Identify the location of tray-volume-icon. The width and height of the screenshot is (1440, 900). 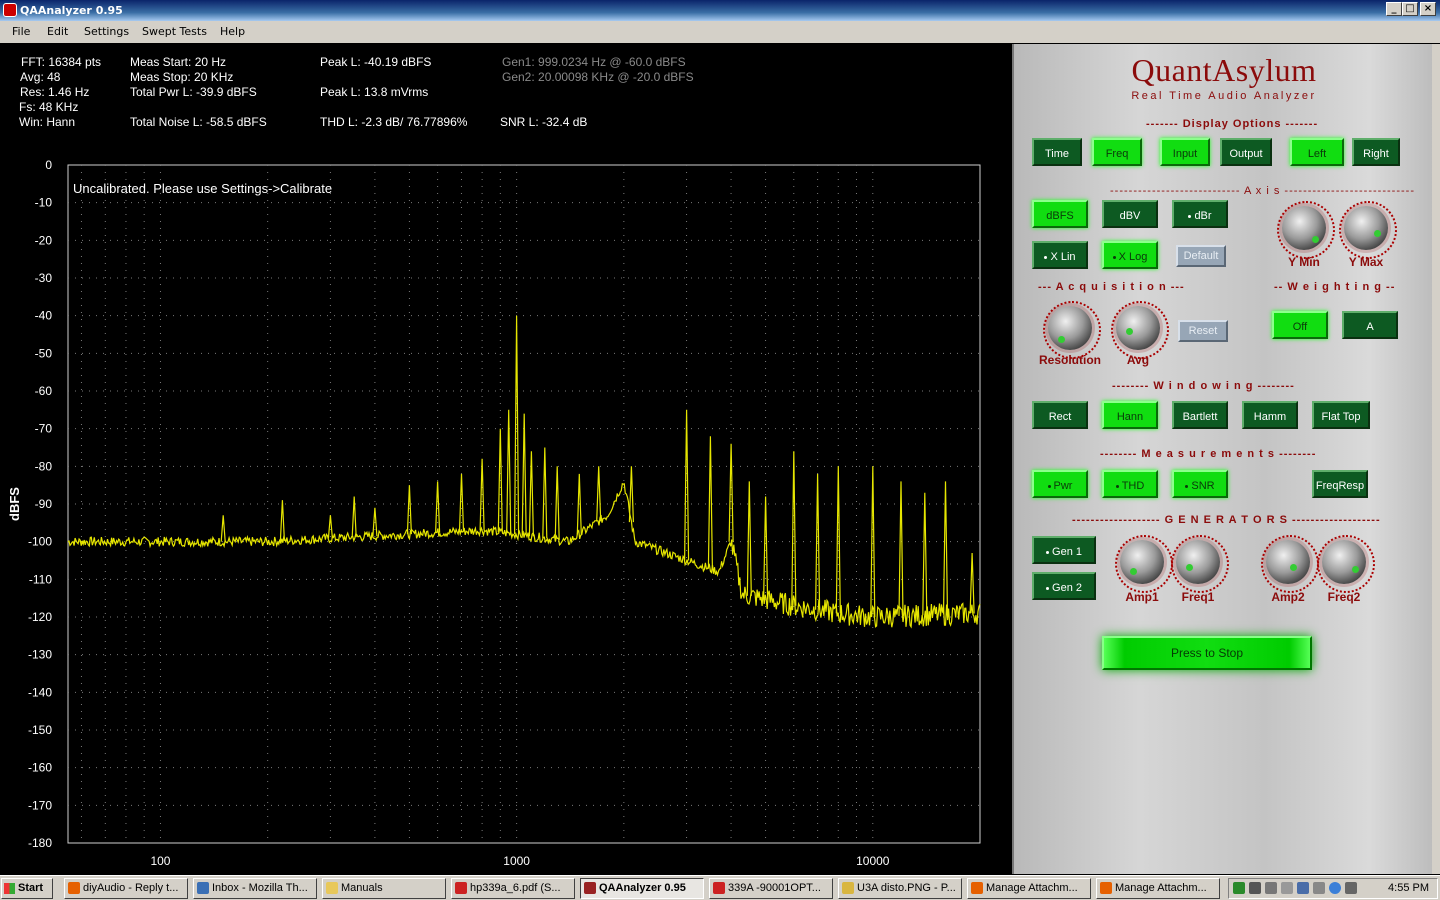
(1351, 888).